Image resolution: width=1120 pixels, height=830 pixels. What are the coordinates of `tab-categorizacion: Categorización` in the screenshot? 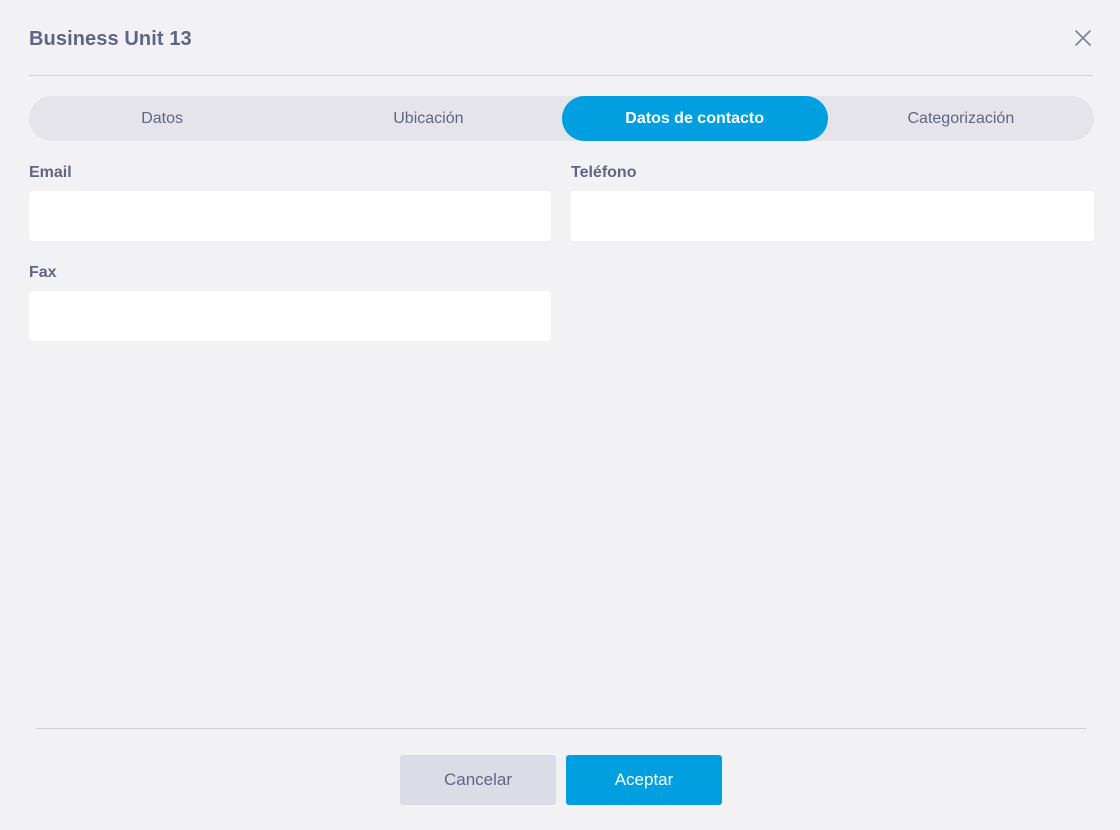 It's located at (961, 118).